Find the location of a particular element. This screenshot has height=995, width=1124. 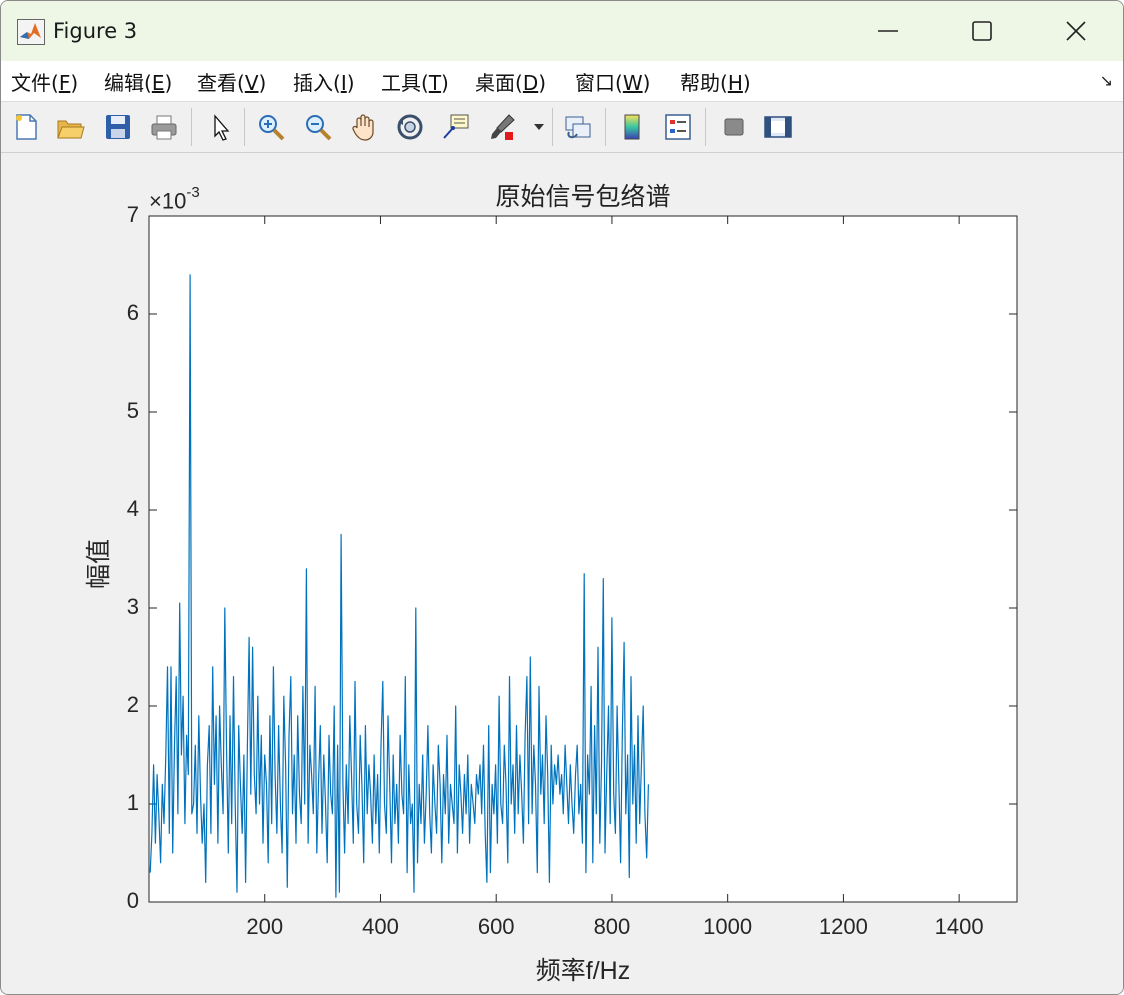

x-tick-label: 200 is located at coordinates (265, 926).